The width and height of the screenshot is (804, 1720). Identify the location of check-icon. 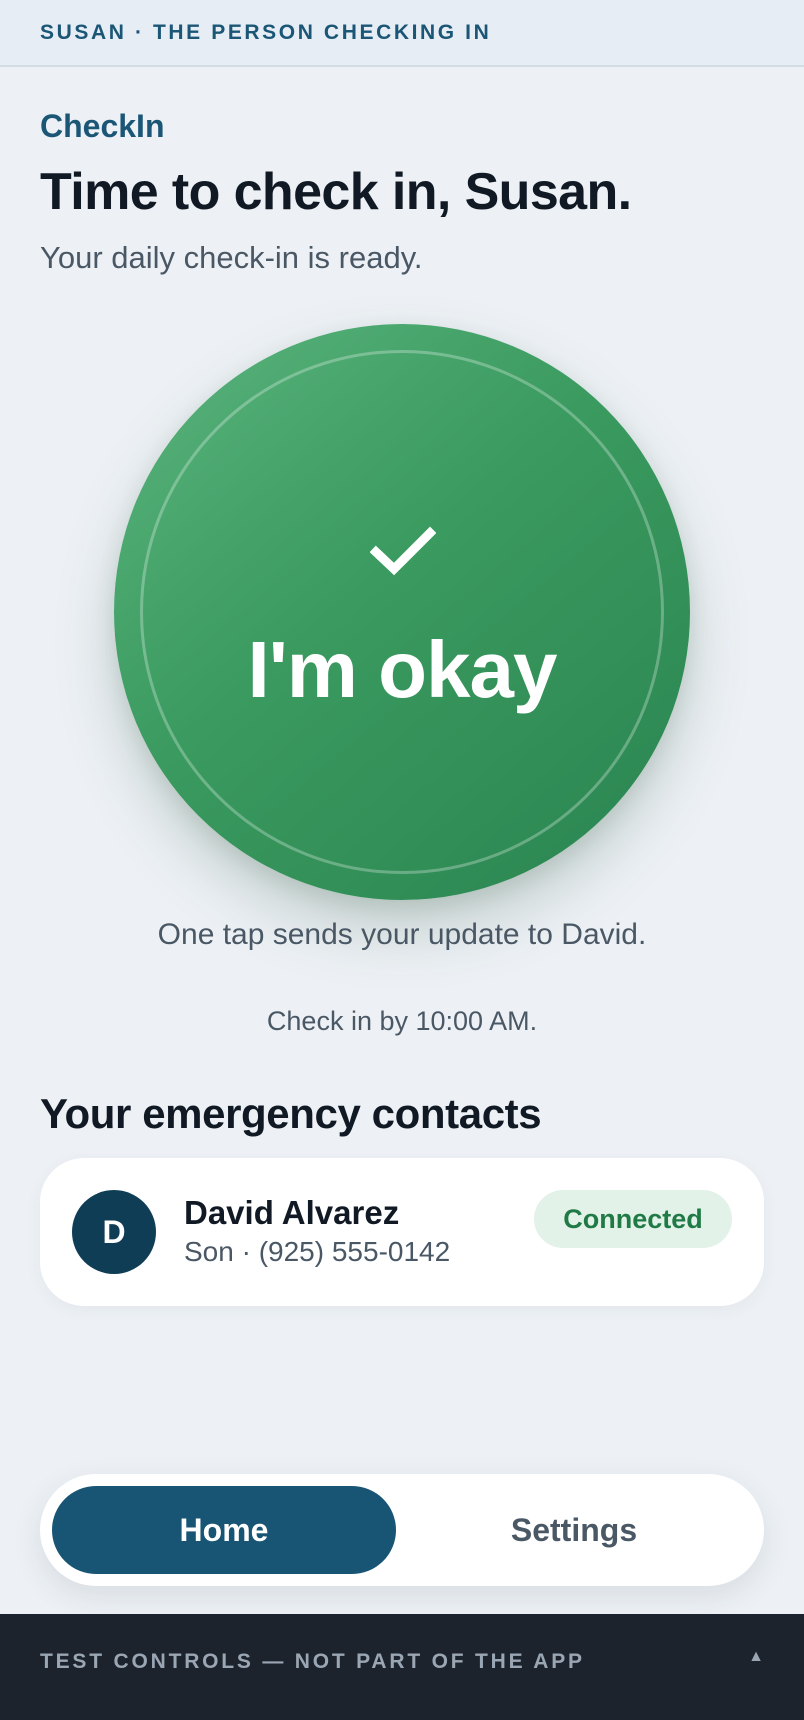
(403, 551).